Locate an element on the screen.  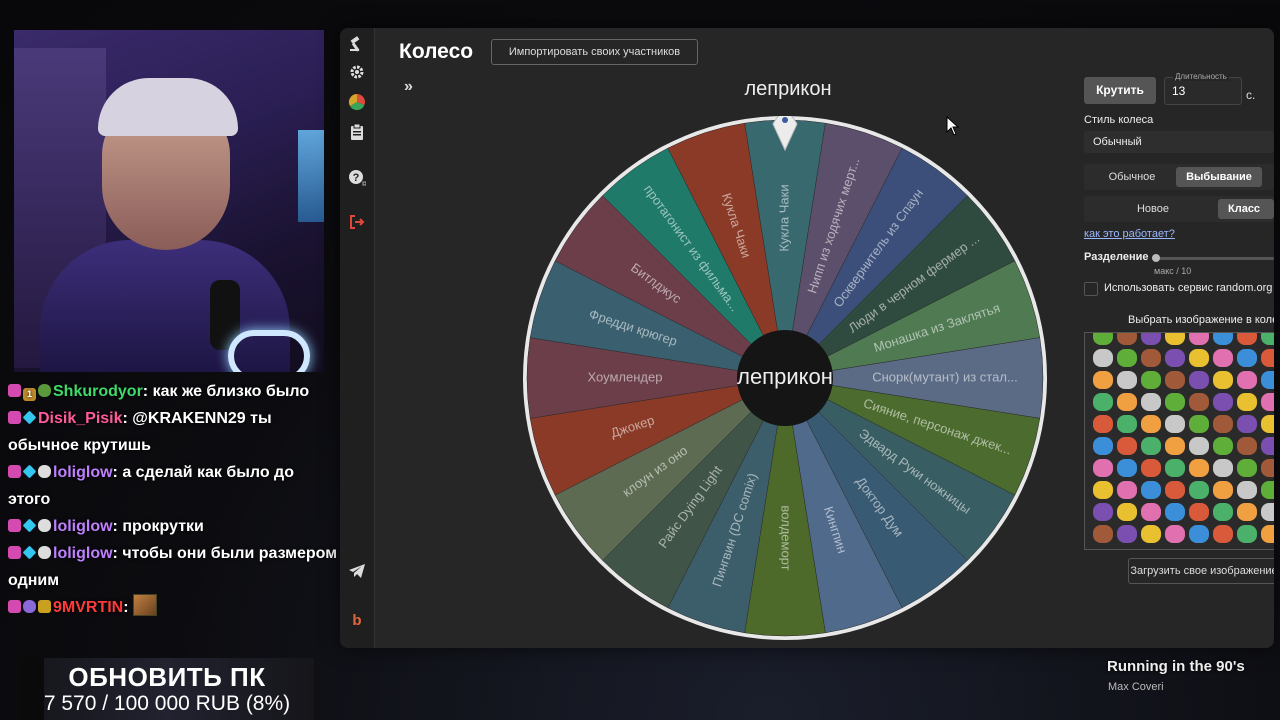
import-participants-button: Импортировать своих участников is located at coordinates (594, 52).